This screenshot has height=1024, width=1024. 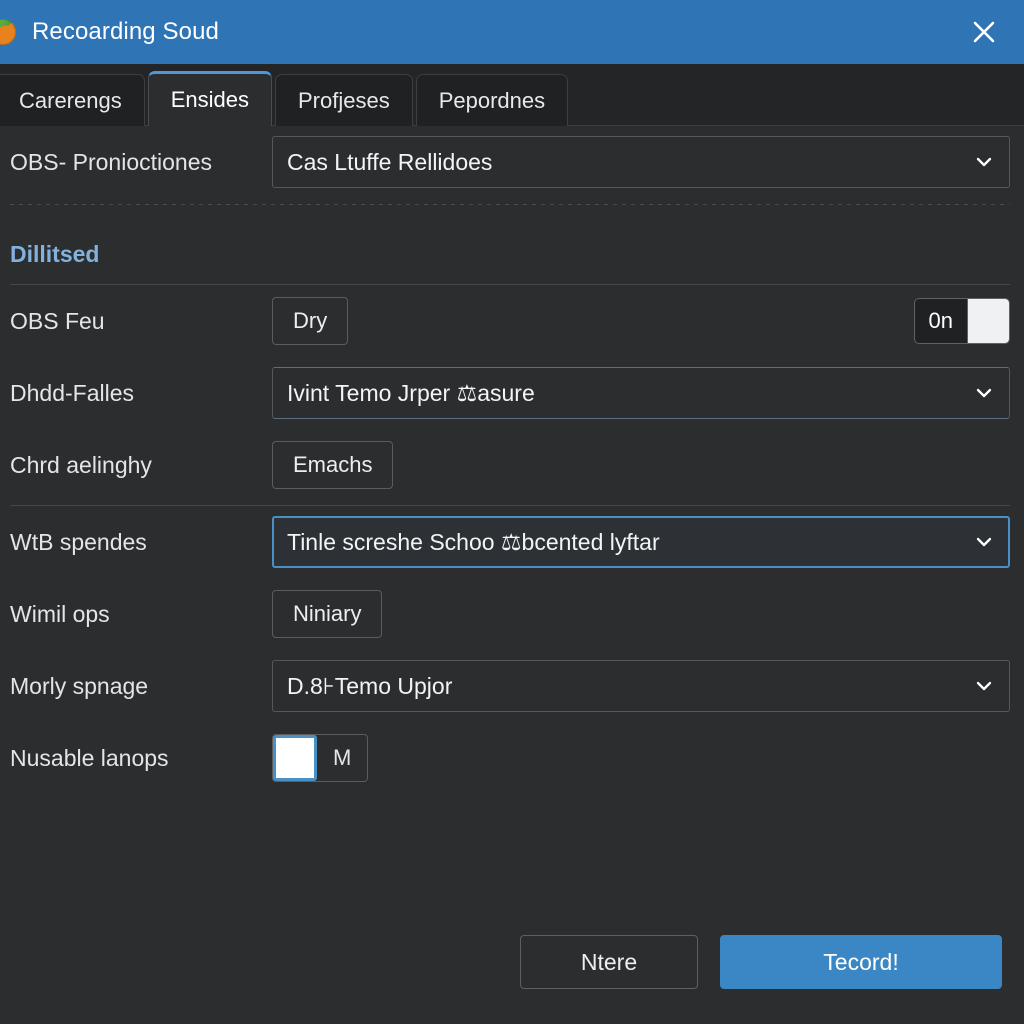 I want to click on row-dhdd-falles: Dhdd-Falles Ivint Temo Jrper ⚖asure, so click(x=510, y=393).